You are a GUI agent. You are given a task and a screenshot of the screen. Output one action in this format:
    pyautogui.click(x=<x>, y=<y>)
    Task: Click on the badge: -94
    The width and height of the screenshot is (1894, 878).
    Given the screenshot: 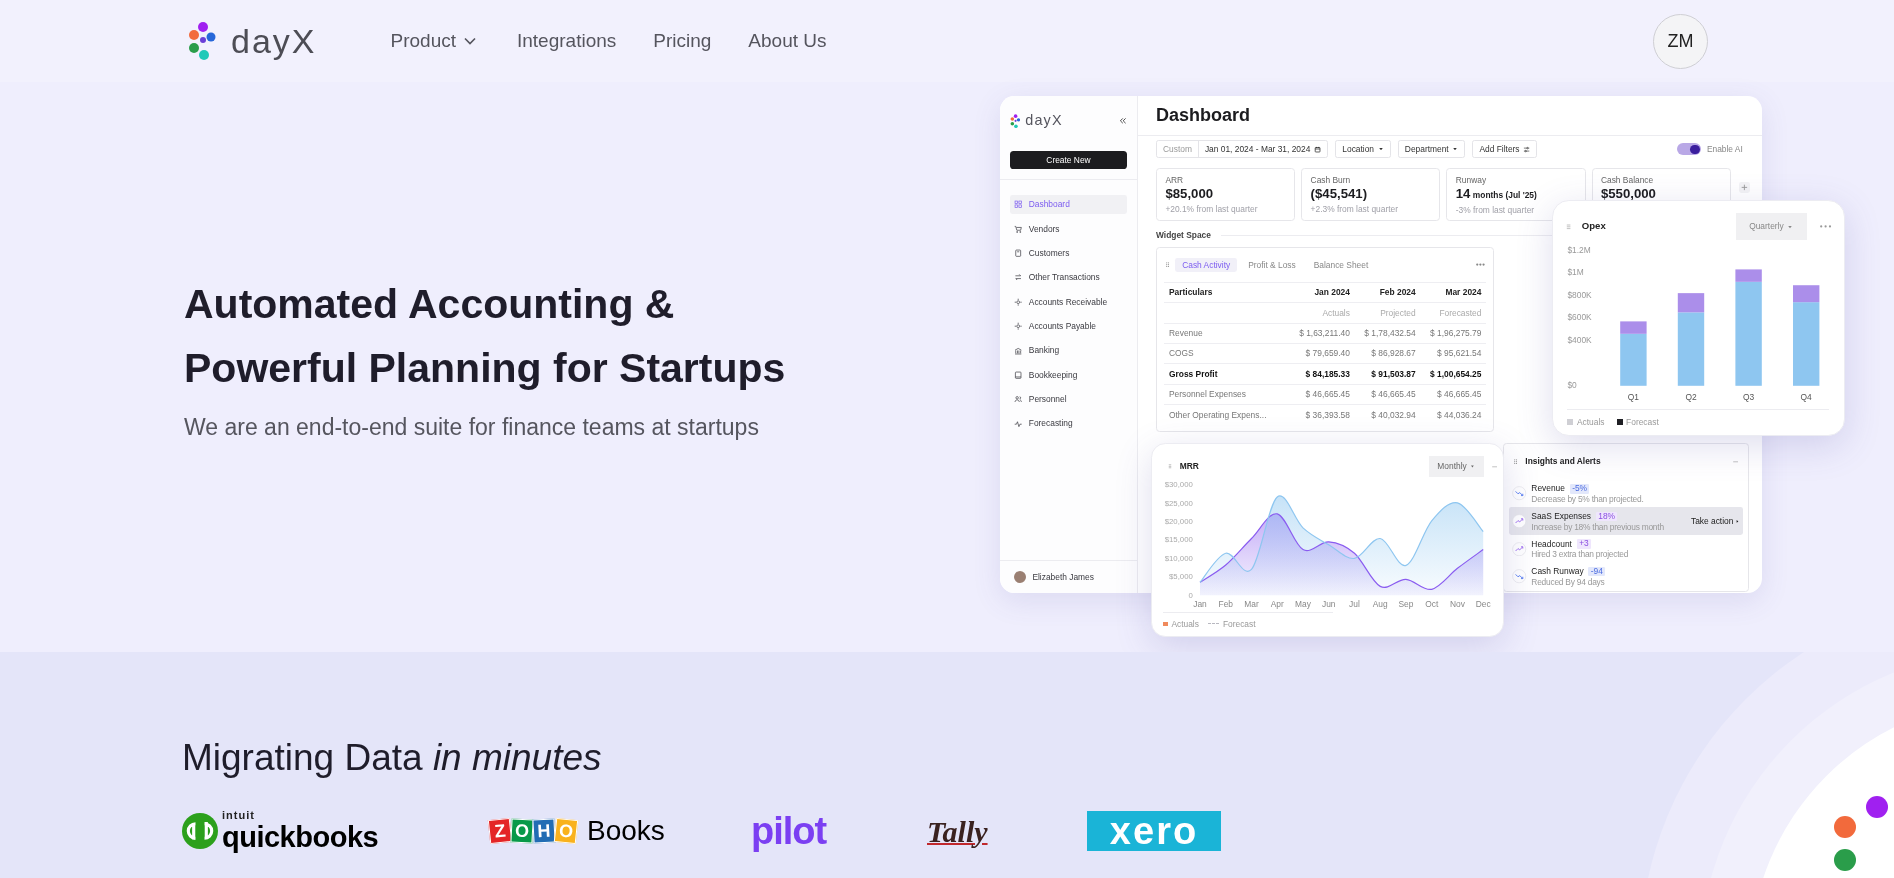 What is the action you would take?
    pyautogui.click(x=1597, y=571)
    